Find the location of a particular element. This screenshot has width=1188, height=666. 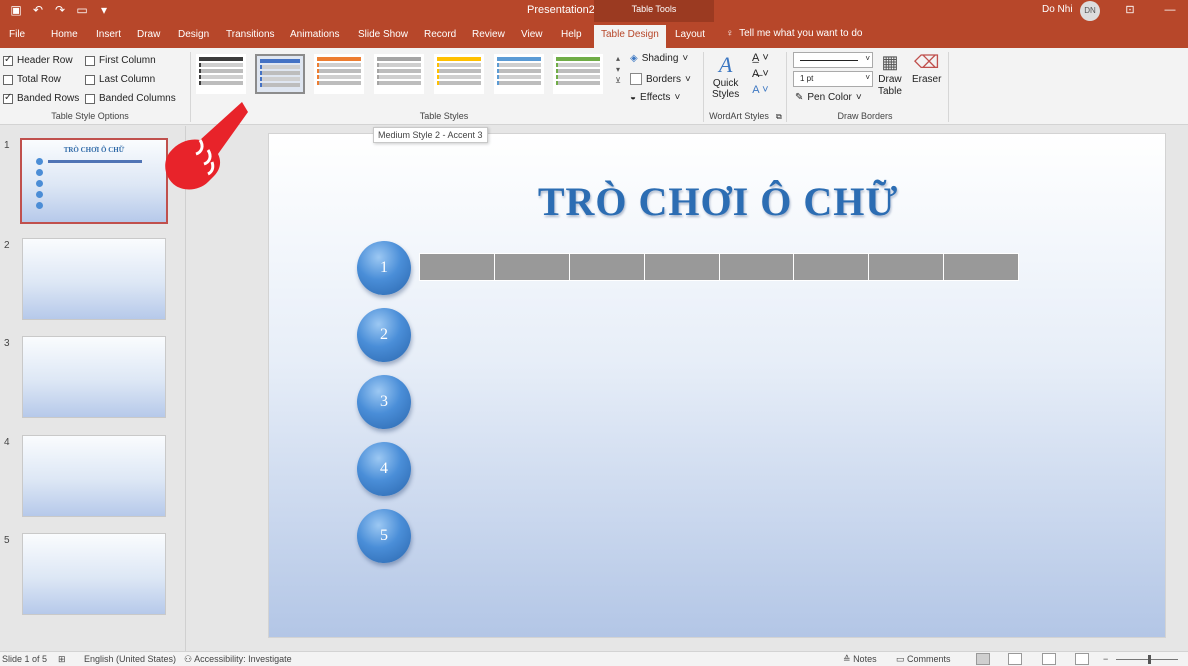

number-circle-1: 1 is located at coordinates (384, 268).